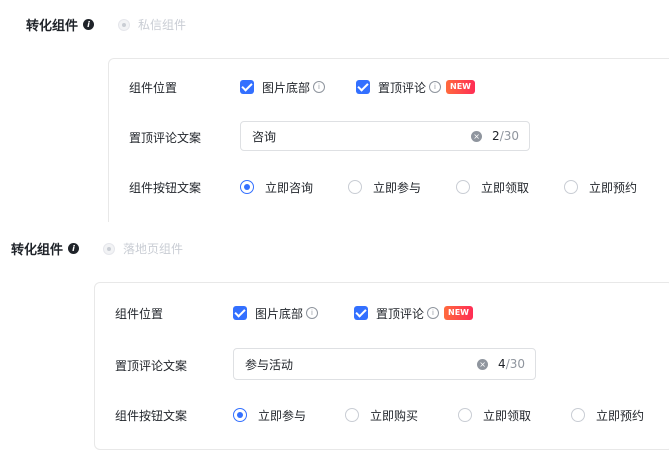 The image size is (669, 450). I want to click on radio-label: 立即购买, so click(394, 415).